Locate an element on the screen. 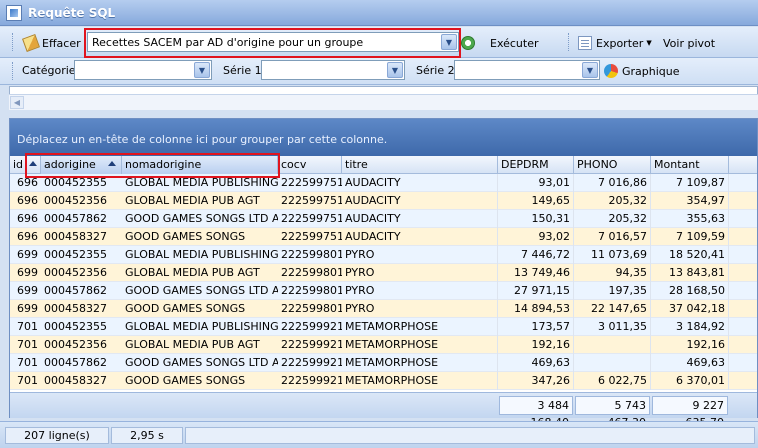  cell-depdrm: 150,31 is located at coordinates (536, 219).